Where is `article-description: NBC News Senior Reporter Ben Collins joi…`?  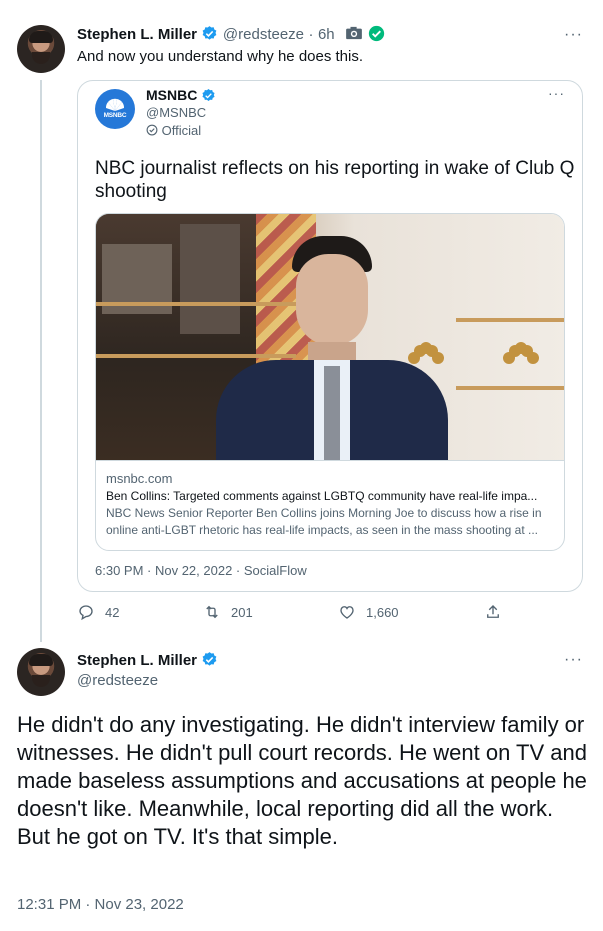 article-description: NBC News Senior Reporter Ben Collins joi… is located at coordinates (324, 521).